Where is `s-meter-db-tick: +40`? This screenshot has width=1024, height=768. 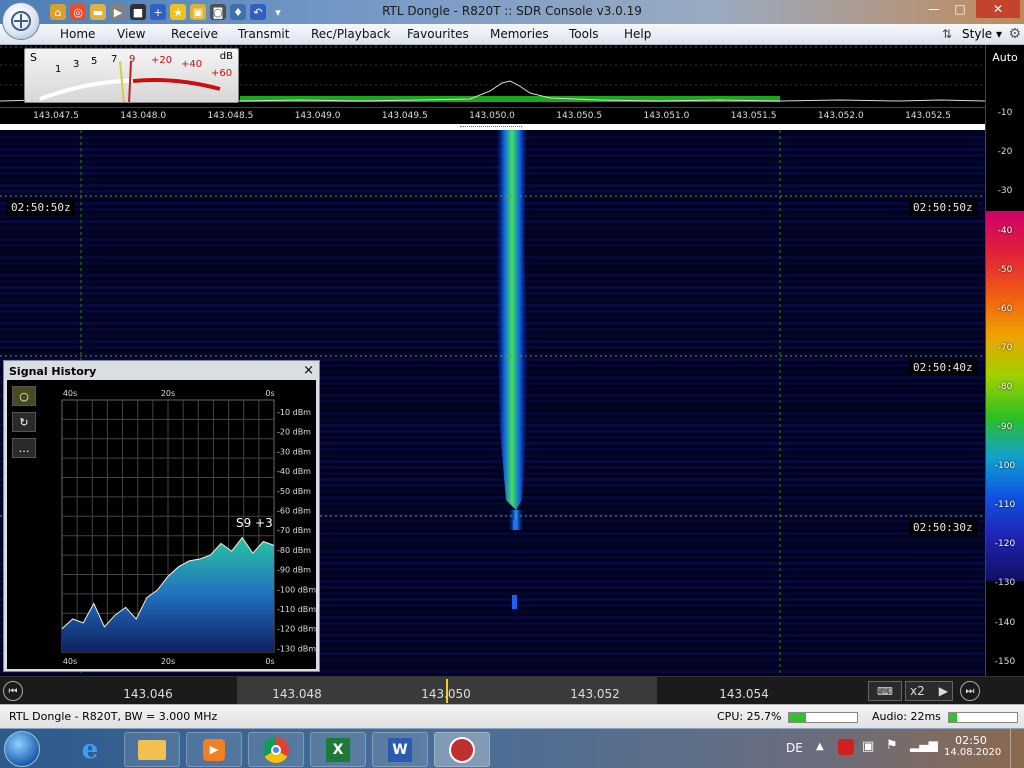
s-meter-db-tick: +40 is located at coordinates (192, 64).